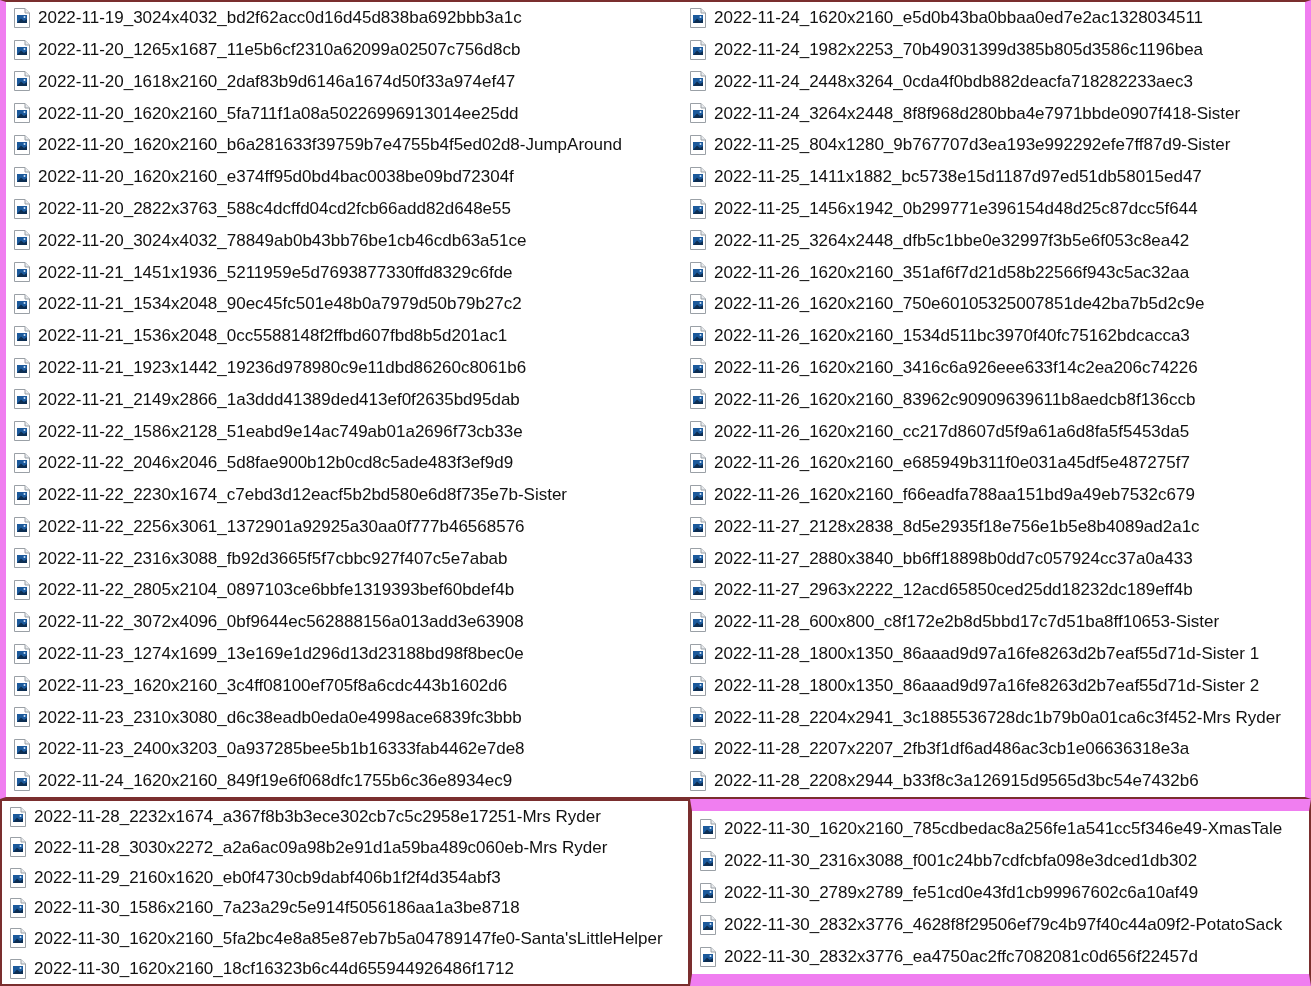  What do you see at coordinates (1000, 956) in the screenshot?
I see `file-item: 2022-11-30_2832x3776_ea4750ac2ffc7082081c0d656f22457d` at bounding box center [1000, 956].